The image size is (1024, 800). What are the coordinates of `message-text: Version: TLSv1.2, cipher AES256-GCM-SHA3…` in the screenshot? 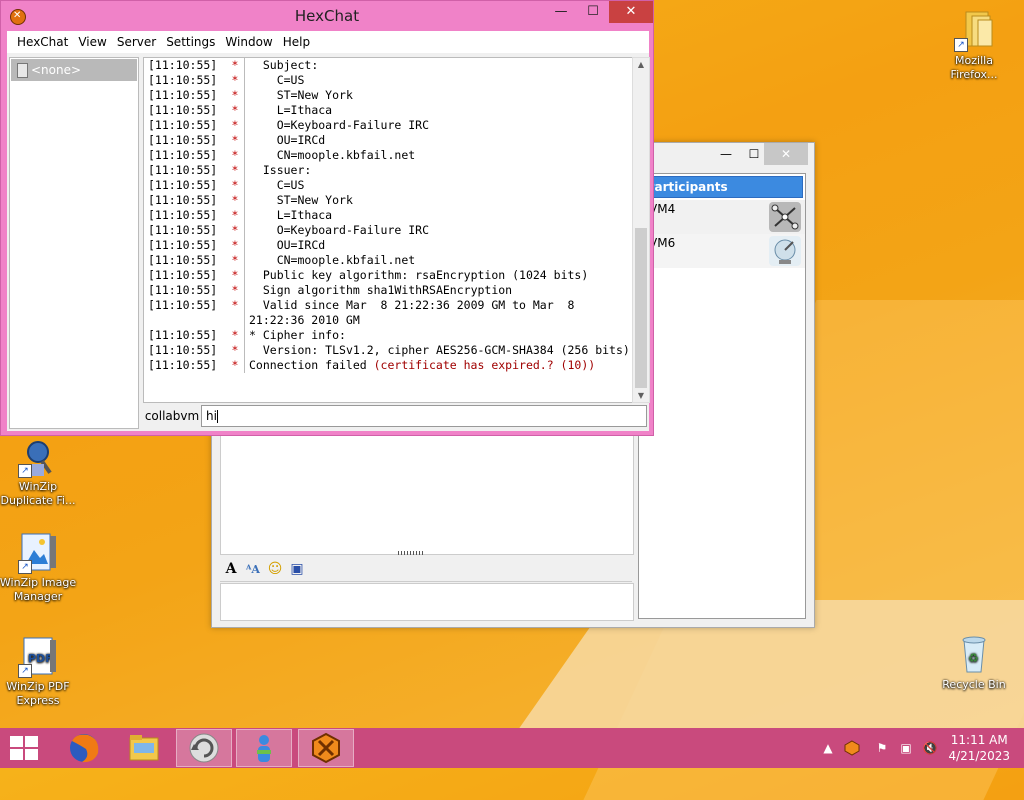 It's located at (439, 350).